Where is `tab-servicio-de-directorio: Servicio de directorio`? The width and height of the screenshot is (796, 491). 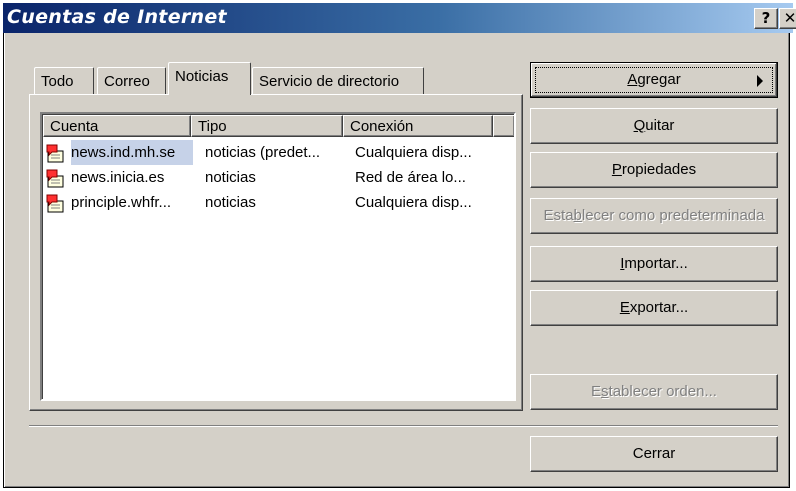
tab-servicio-de-directorio: Servicio de directorio is located at coordinates (338, 81).